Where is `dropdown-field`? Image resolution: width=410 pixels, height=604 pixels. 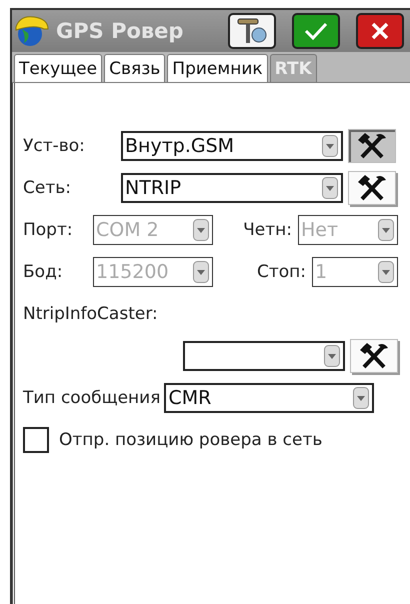 dropdown-field is located at coordinates (264, 356).